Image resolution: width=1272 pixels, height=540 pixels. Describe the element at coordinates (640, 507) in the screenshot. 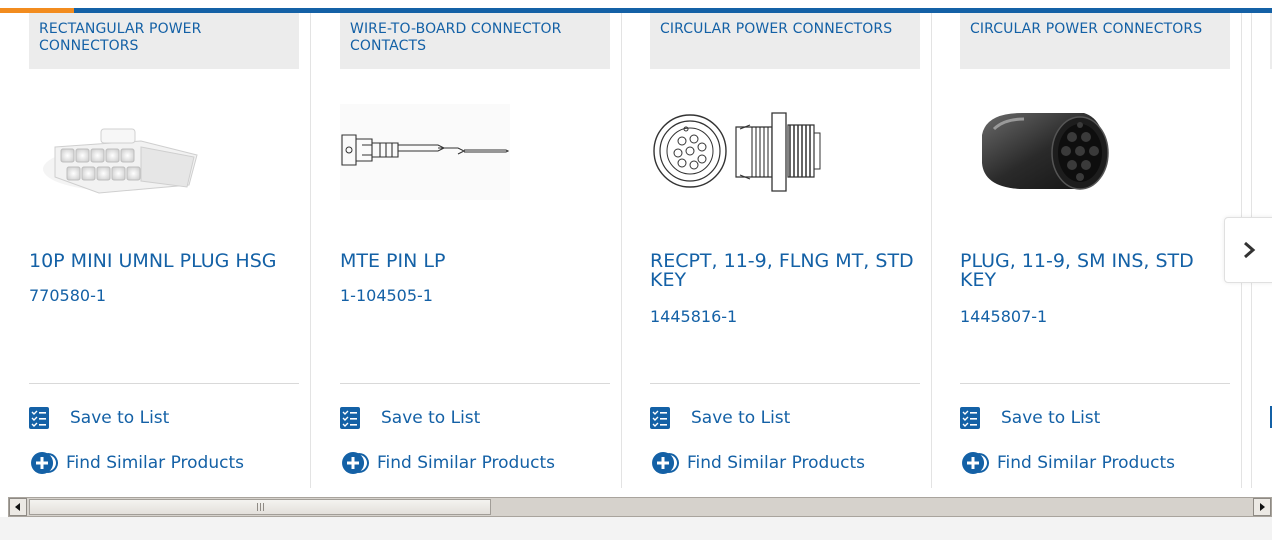

I see `horizontal-scrollbar` at that location.